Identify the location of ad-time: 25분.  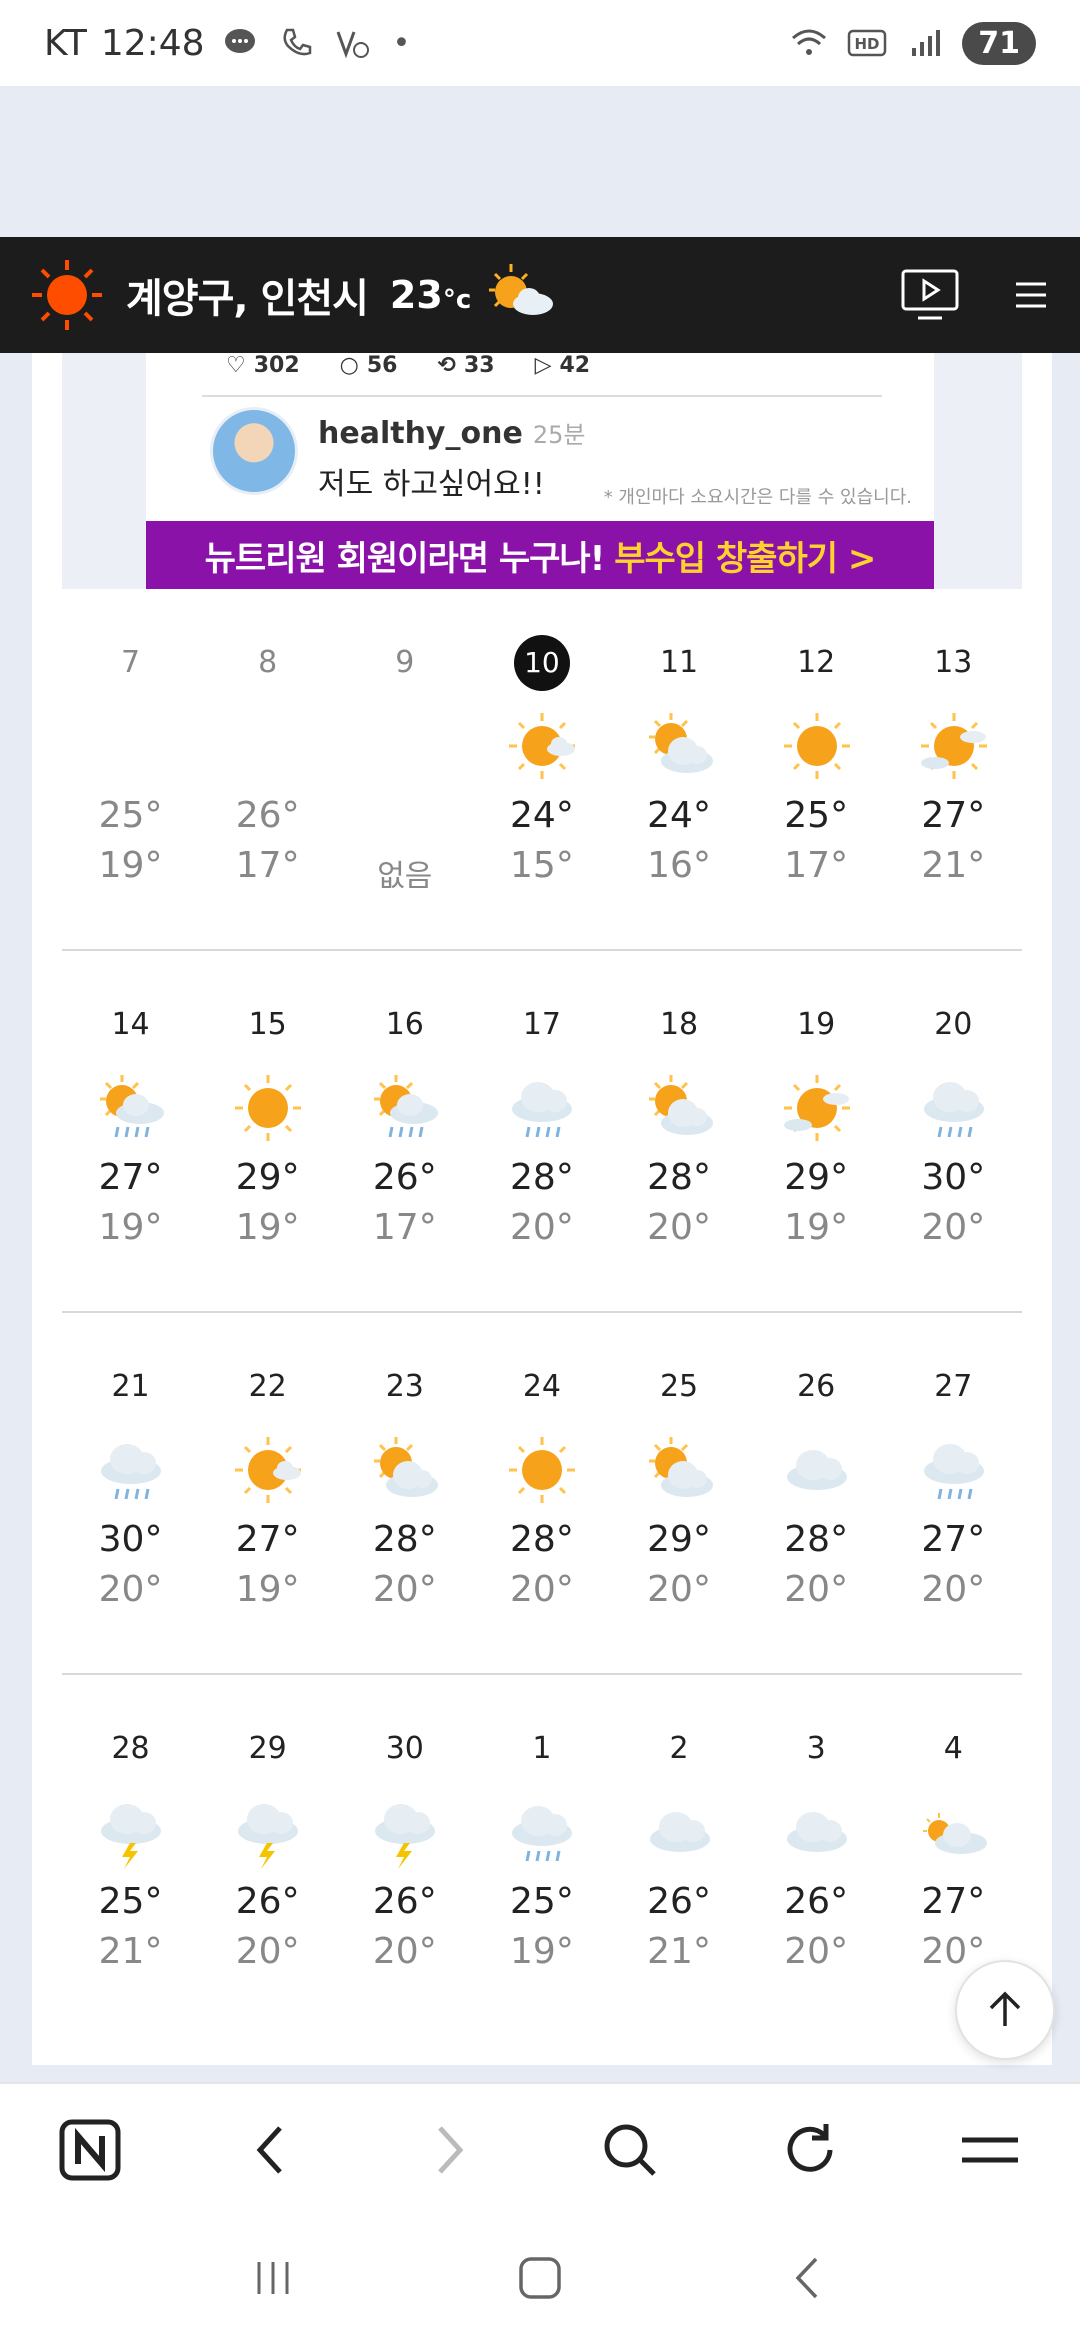
(559, 435).